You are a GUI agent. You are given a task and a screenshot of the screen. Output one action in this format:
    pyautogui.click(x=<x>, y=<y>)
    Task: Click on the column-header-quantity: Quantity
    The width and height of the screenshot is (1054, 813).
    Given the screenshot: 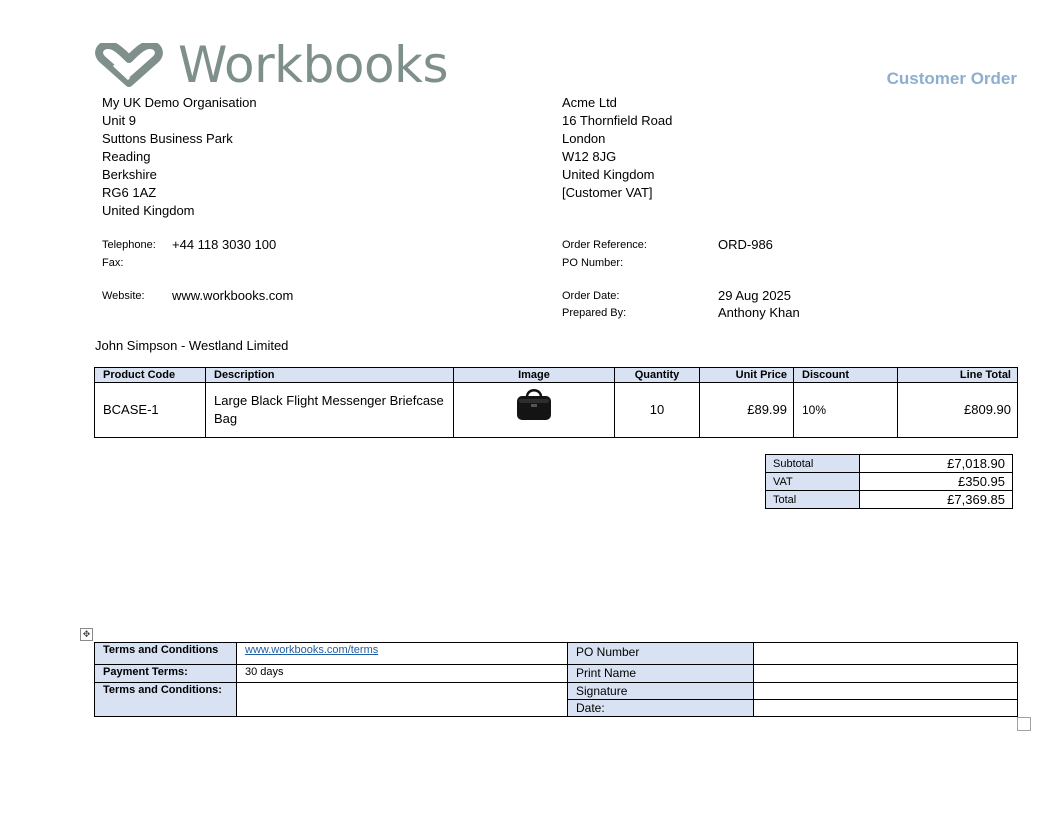 What is the action you would take?
    pyautogui.click(x=657, y=375)
    